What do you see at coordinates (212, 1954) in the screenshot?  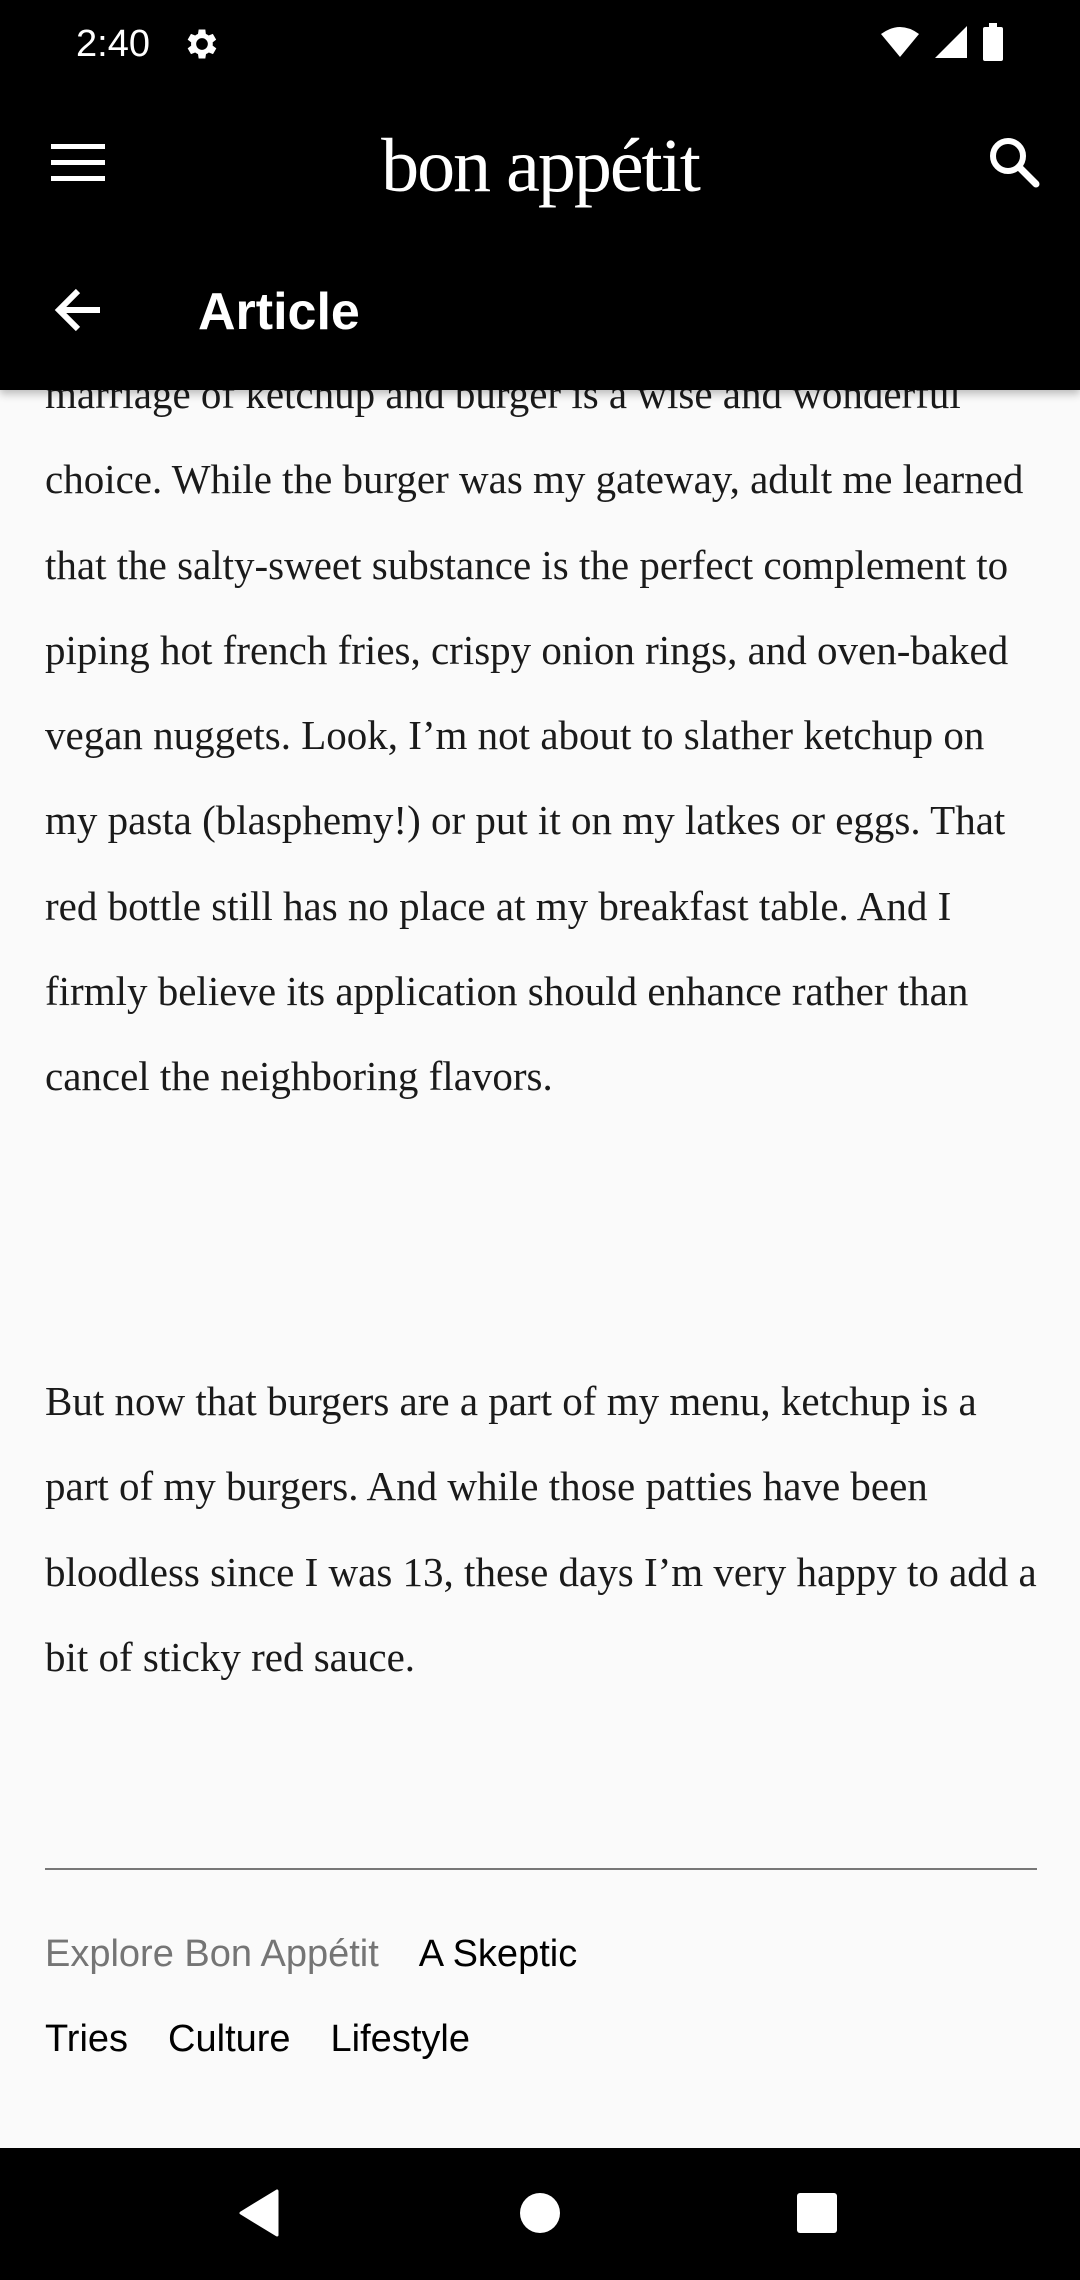 I see `explore-label: Explore Bon Appétit` at bounding box center [212, 1954].